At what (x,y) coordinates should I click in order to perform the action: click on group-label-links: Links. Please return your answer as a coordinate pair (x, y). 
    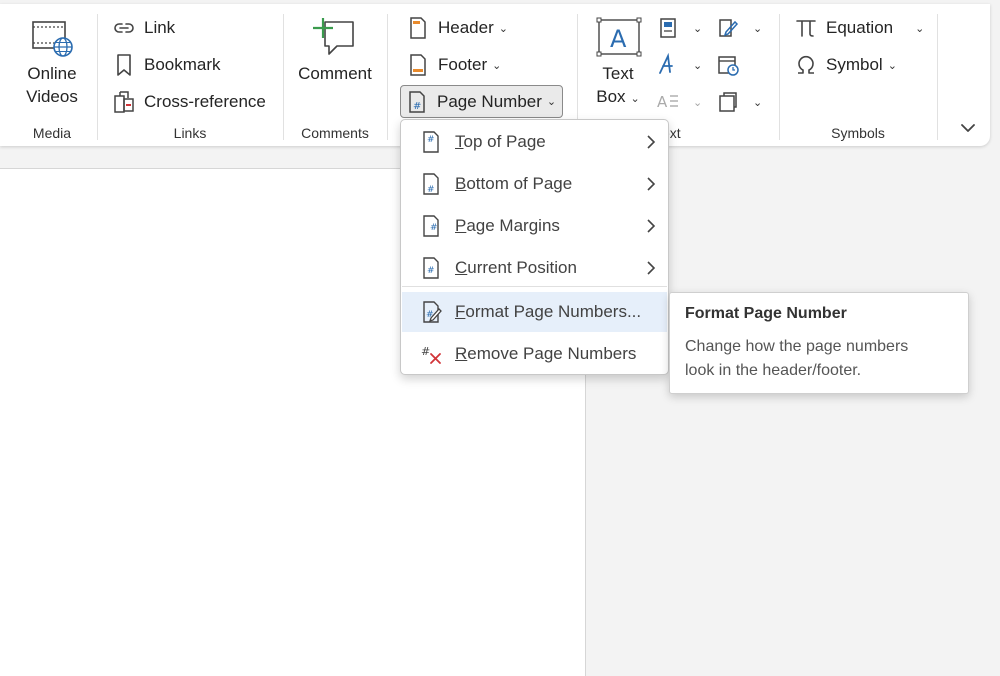
    Looking at the image, I should click on (190, 133).